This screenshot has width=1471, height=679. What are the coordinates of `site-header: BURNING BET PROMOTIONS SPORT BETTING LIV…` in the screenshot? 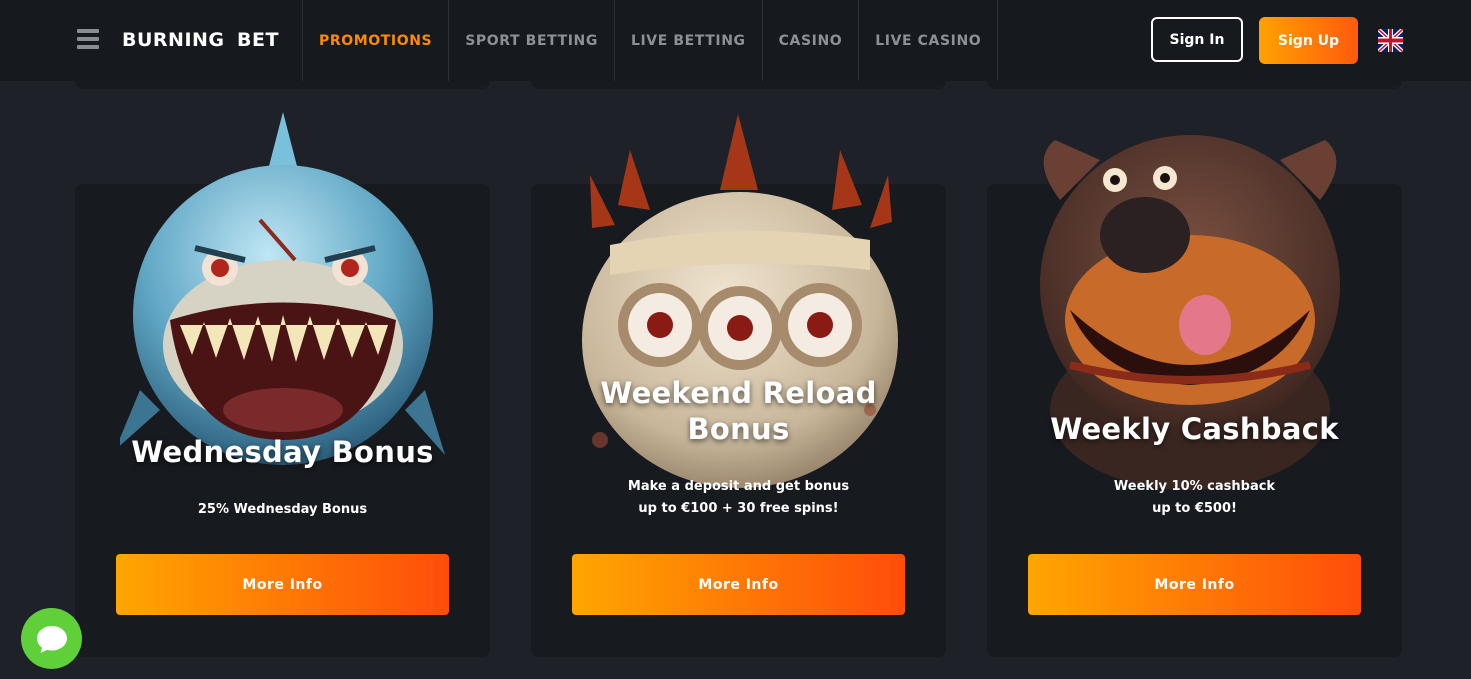 It's located at (735, 40).